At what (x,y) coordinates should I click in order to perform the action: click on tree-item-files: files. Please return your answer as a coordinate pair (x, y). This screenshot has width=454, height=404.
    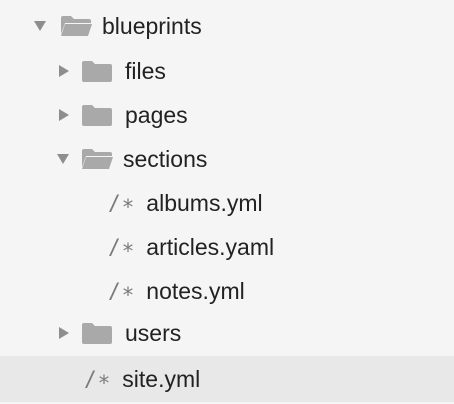
    Looking at the image, I should click on (227, 71).